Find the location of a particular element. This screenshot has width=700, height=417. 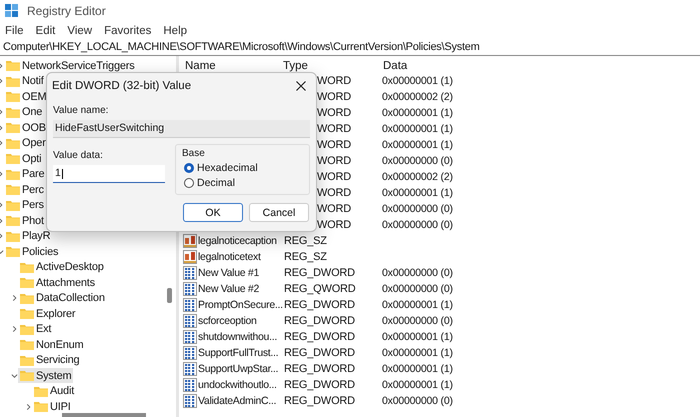

string-value-icon is located at coordinates (190, 257).